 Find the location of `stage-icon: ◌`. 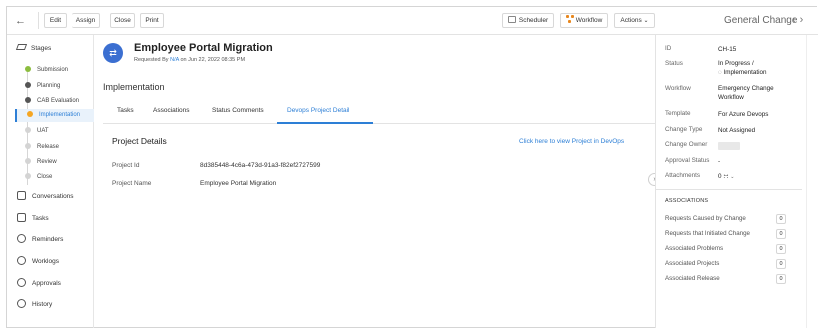

stage-icon: ◌ is located at coordinates (720, 72).